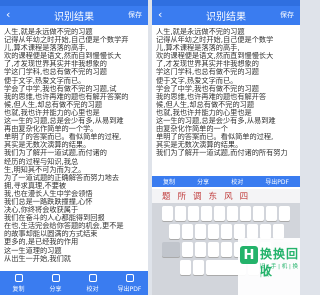 The image size is (320, 295). Describe the element at coordinates (244, 196) in the screenshot. I see `ime-candidate: 四` at that location.